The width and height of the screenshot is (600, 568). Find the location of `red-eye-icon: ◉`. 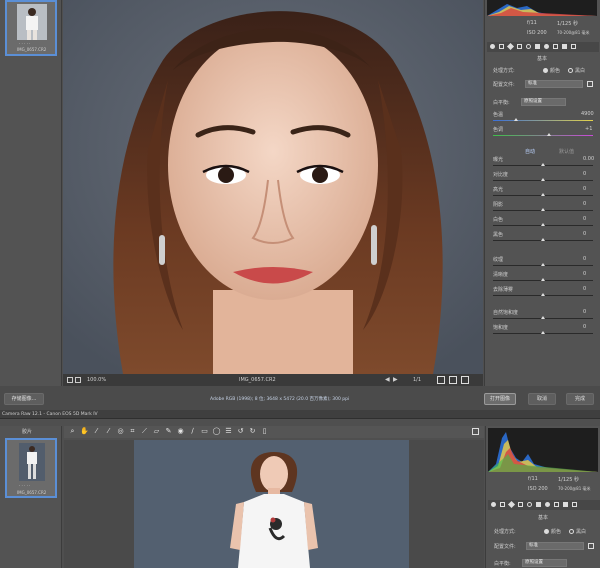

red-eye-icon: ◉ is located at coordinates (180, 431).